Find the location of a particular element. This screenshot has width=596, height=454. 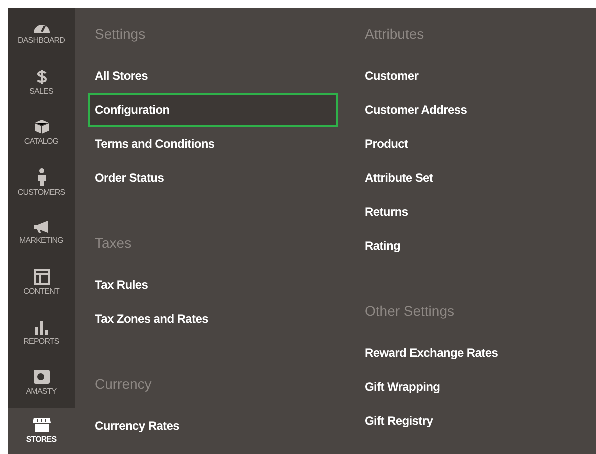

sidebar-item: CUSTOMERS is located at coordinates (41, 183).